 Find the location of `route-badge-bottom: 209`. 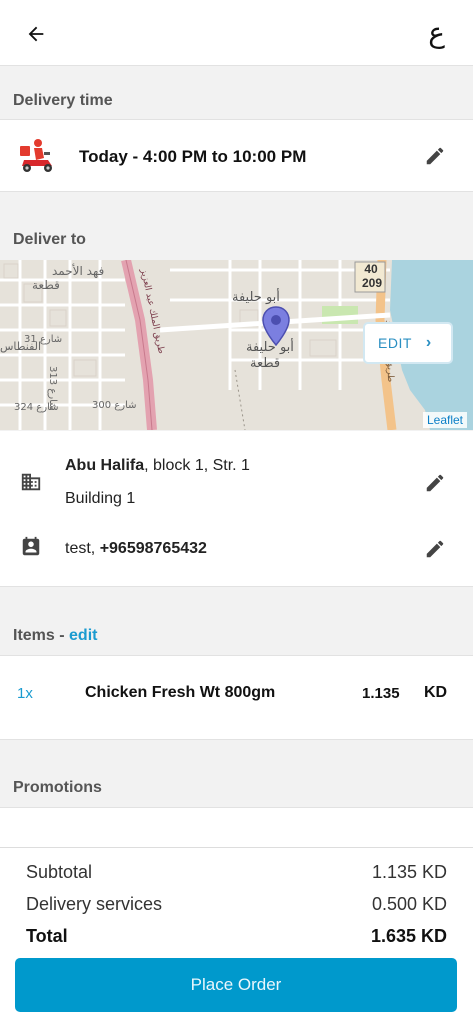

route-badge-bottom: 209 is located at coordinates (372, 283).